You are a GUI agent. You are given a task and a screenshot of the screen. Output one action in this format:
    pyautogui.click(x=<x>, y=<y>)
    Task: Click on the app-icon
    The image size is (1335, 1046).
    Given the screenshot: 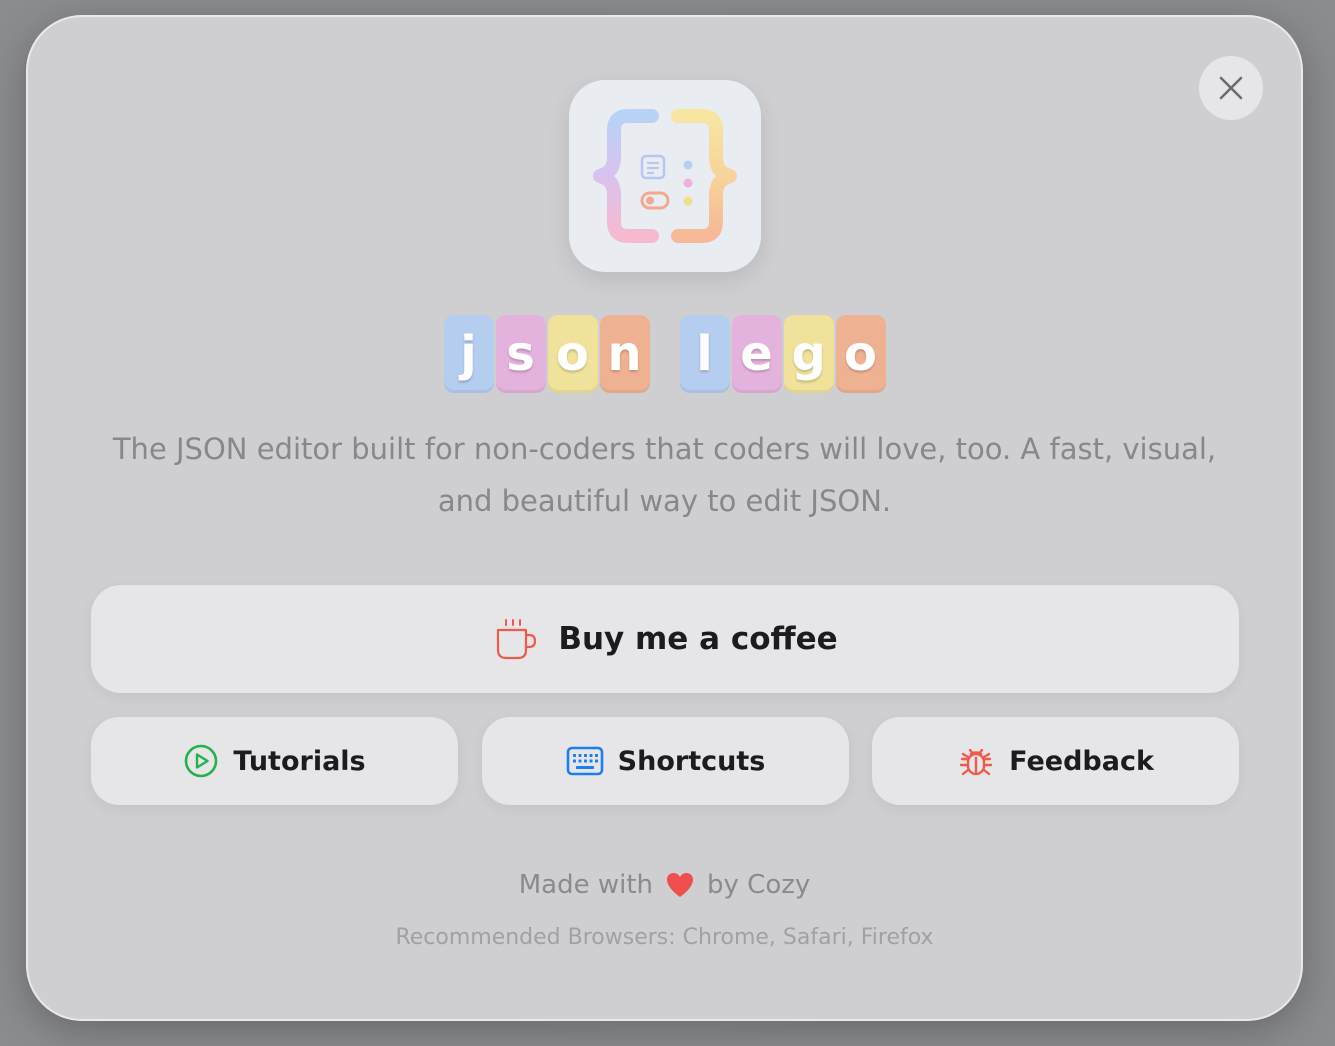 What is the action you would take?
    pyautogui.click(x=665, y=176)
    